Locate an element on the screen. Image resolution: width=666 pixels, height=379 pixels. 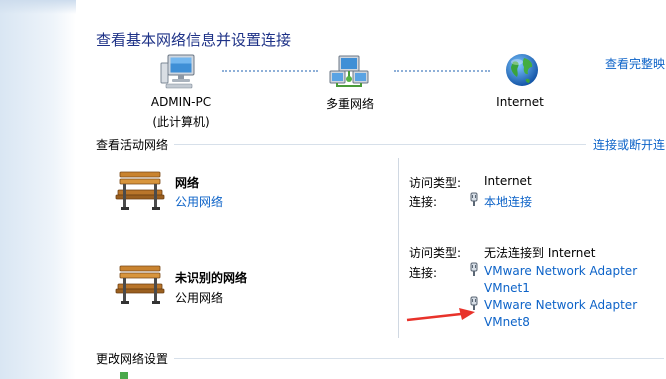
active-networks-header: 查看活动网络 is located at coordinates (132, 145).